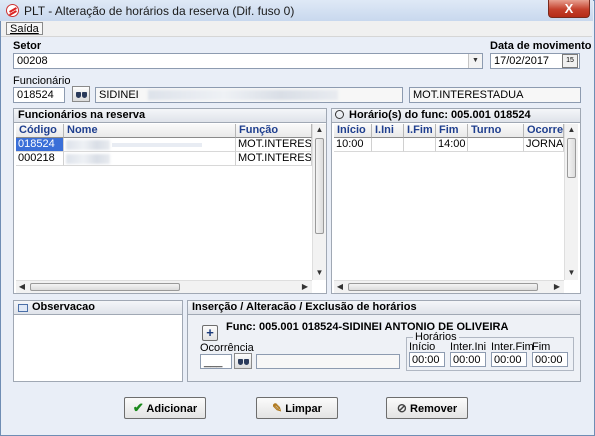 The height and width of the screenshot is (436, 595). What do you see at coordinates (496, 145) in the screenshot?
I see `table-row-turno` at bounding box center [496, 145].